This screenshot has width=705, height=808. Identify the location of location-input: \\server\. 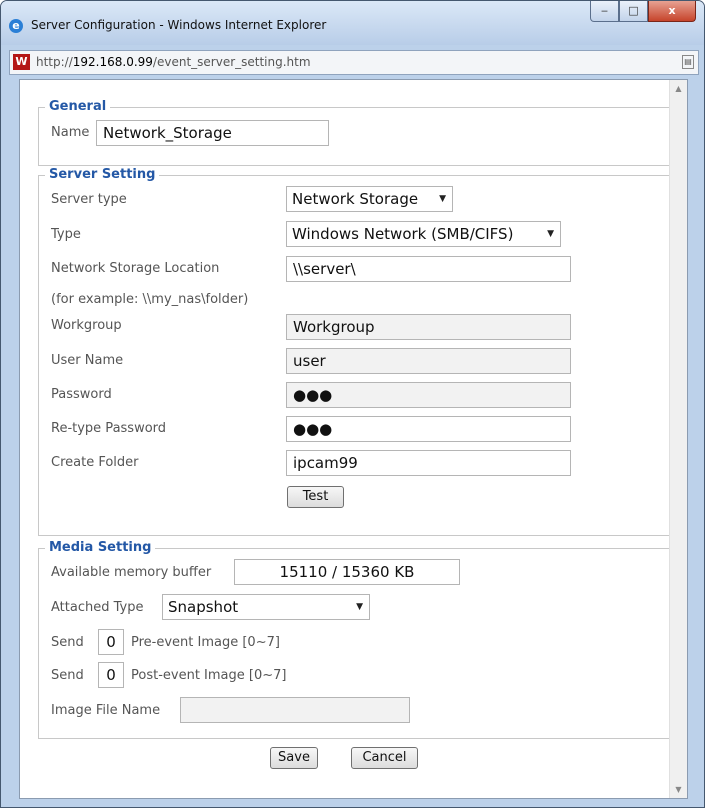
(428, 269).